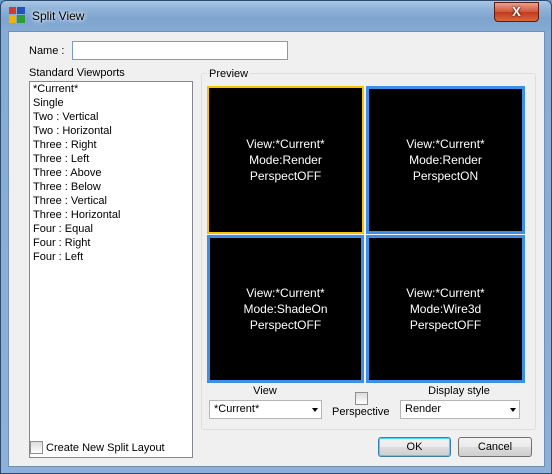  I want to click on preview-pane-top-left: View:*Current* Mode:Render PerspectOFF, so click(285, 160).